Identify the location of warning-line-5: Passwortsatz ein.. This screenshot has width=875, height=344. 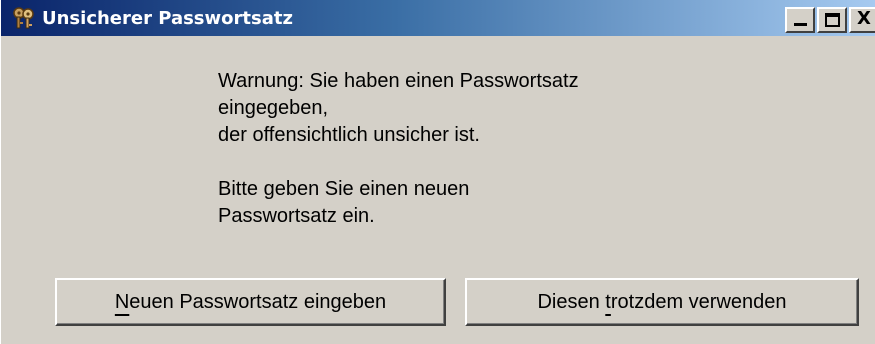
(296, 216).